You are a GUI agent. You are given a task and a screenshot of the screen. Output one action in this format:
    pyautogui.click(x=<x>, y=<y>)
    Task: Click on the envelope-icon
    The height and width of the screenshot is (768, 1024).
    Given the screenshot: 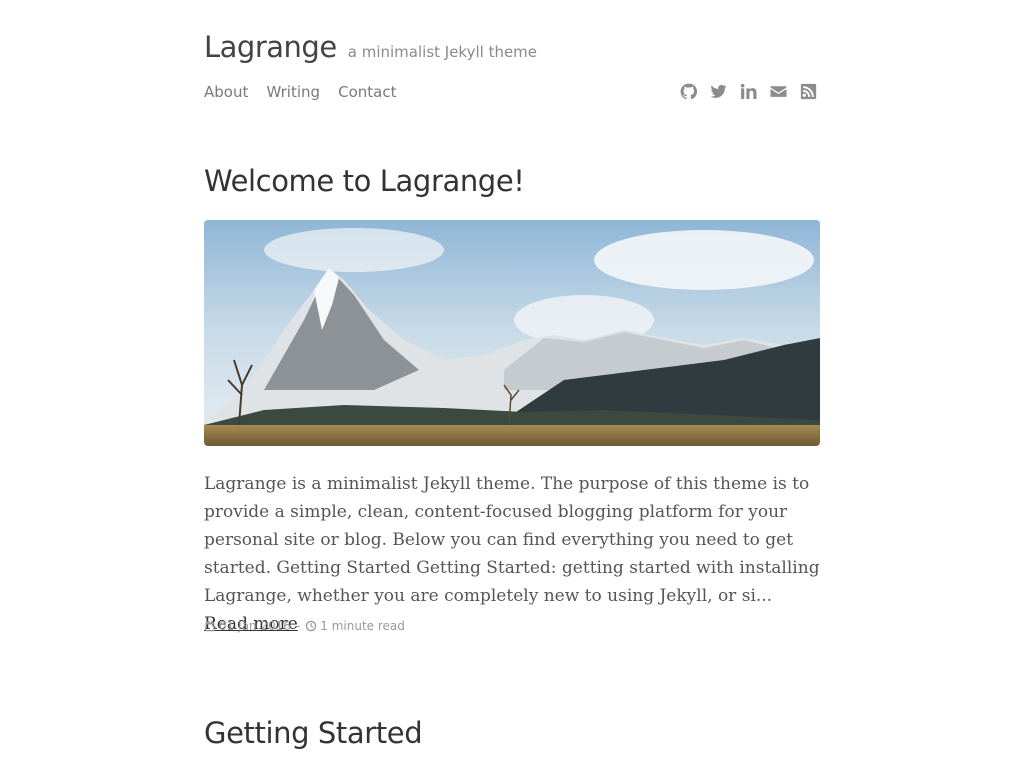 What is the action you would take?
    pyautogui.click(x=778, y=91)
    